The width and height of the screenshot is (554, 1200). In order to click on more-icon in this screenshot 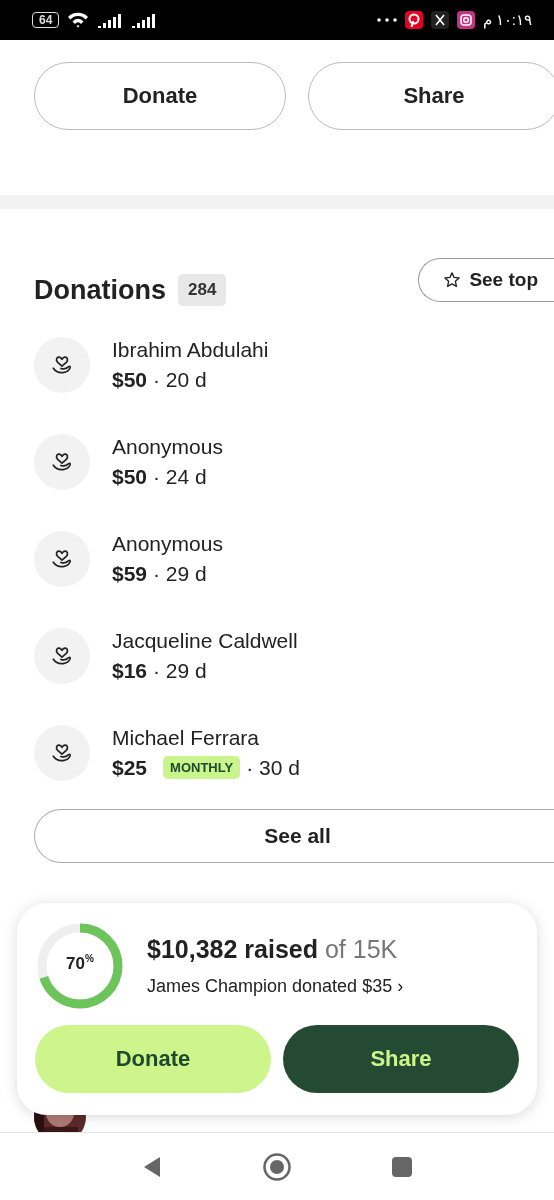, I will do `click(386, 20)`.